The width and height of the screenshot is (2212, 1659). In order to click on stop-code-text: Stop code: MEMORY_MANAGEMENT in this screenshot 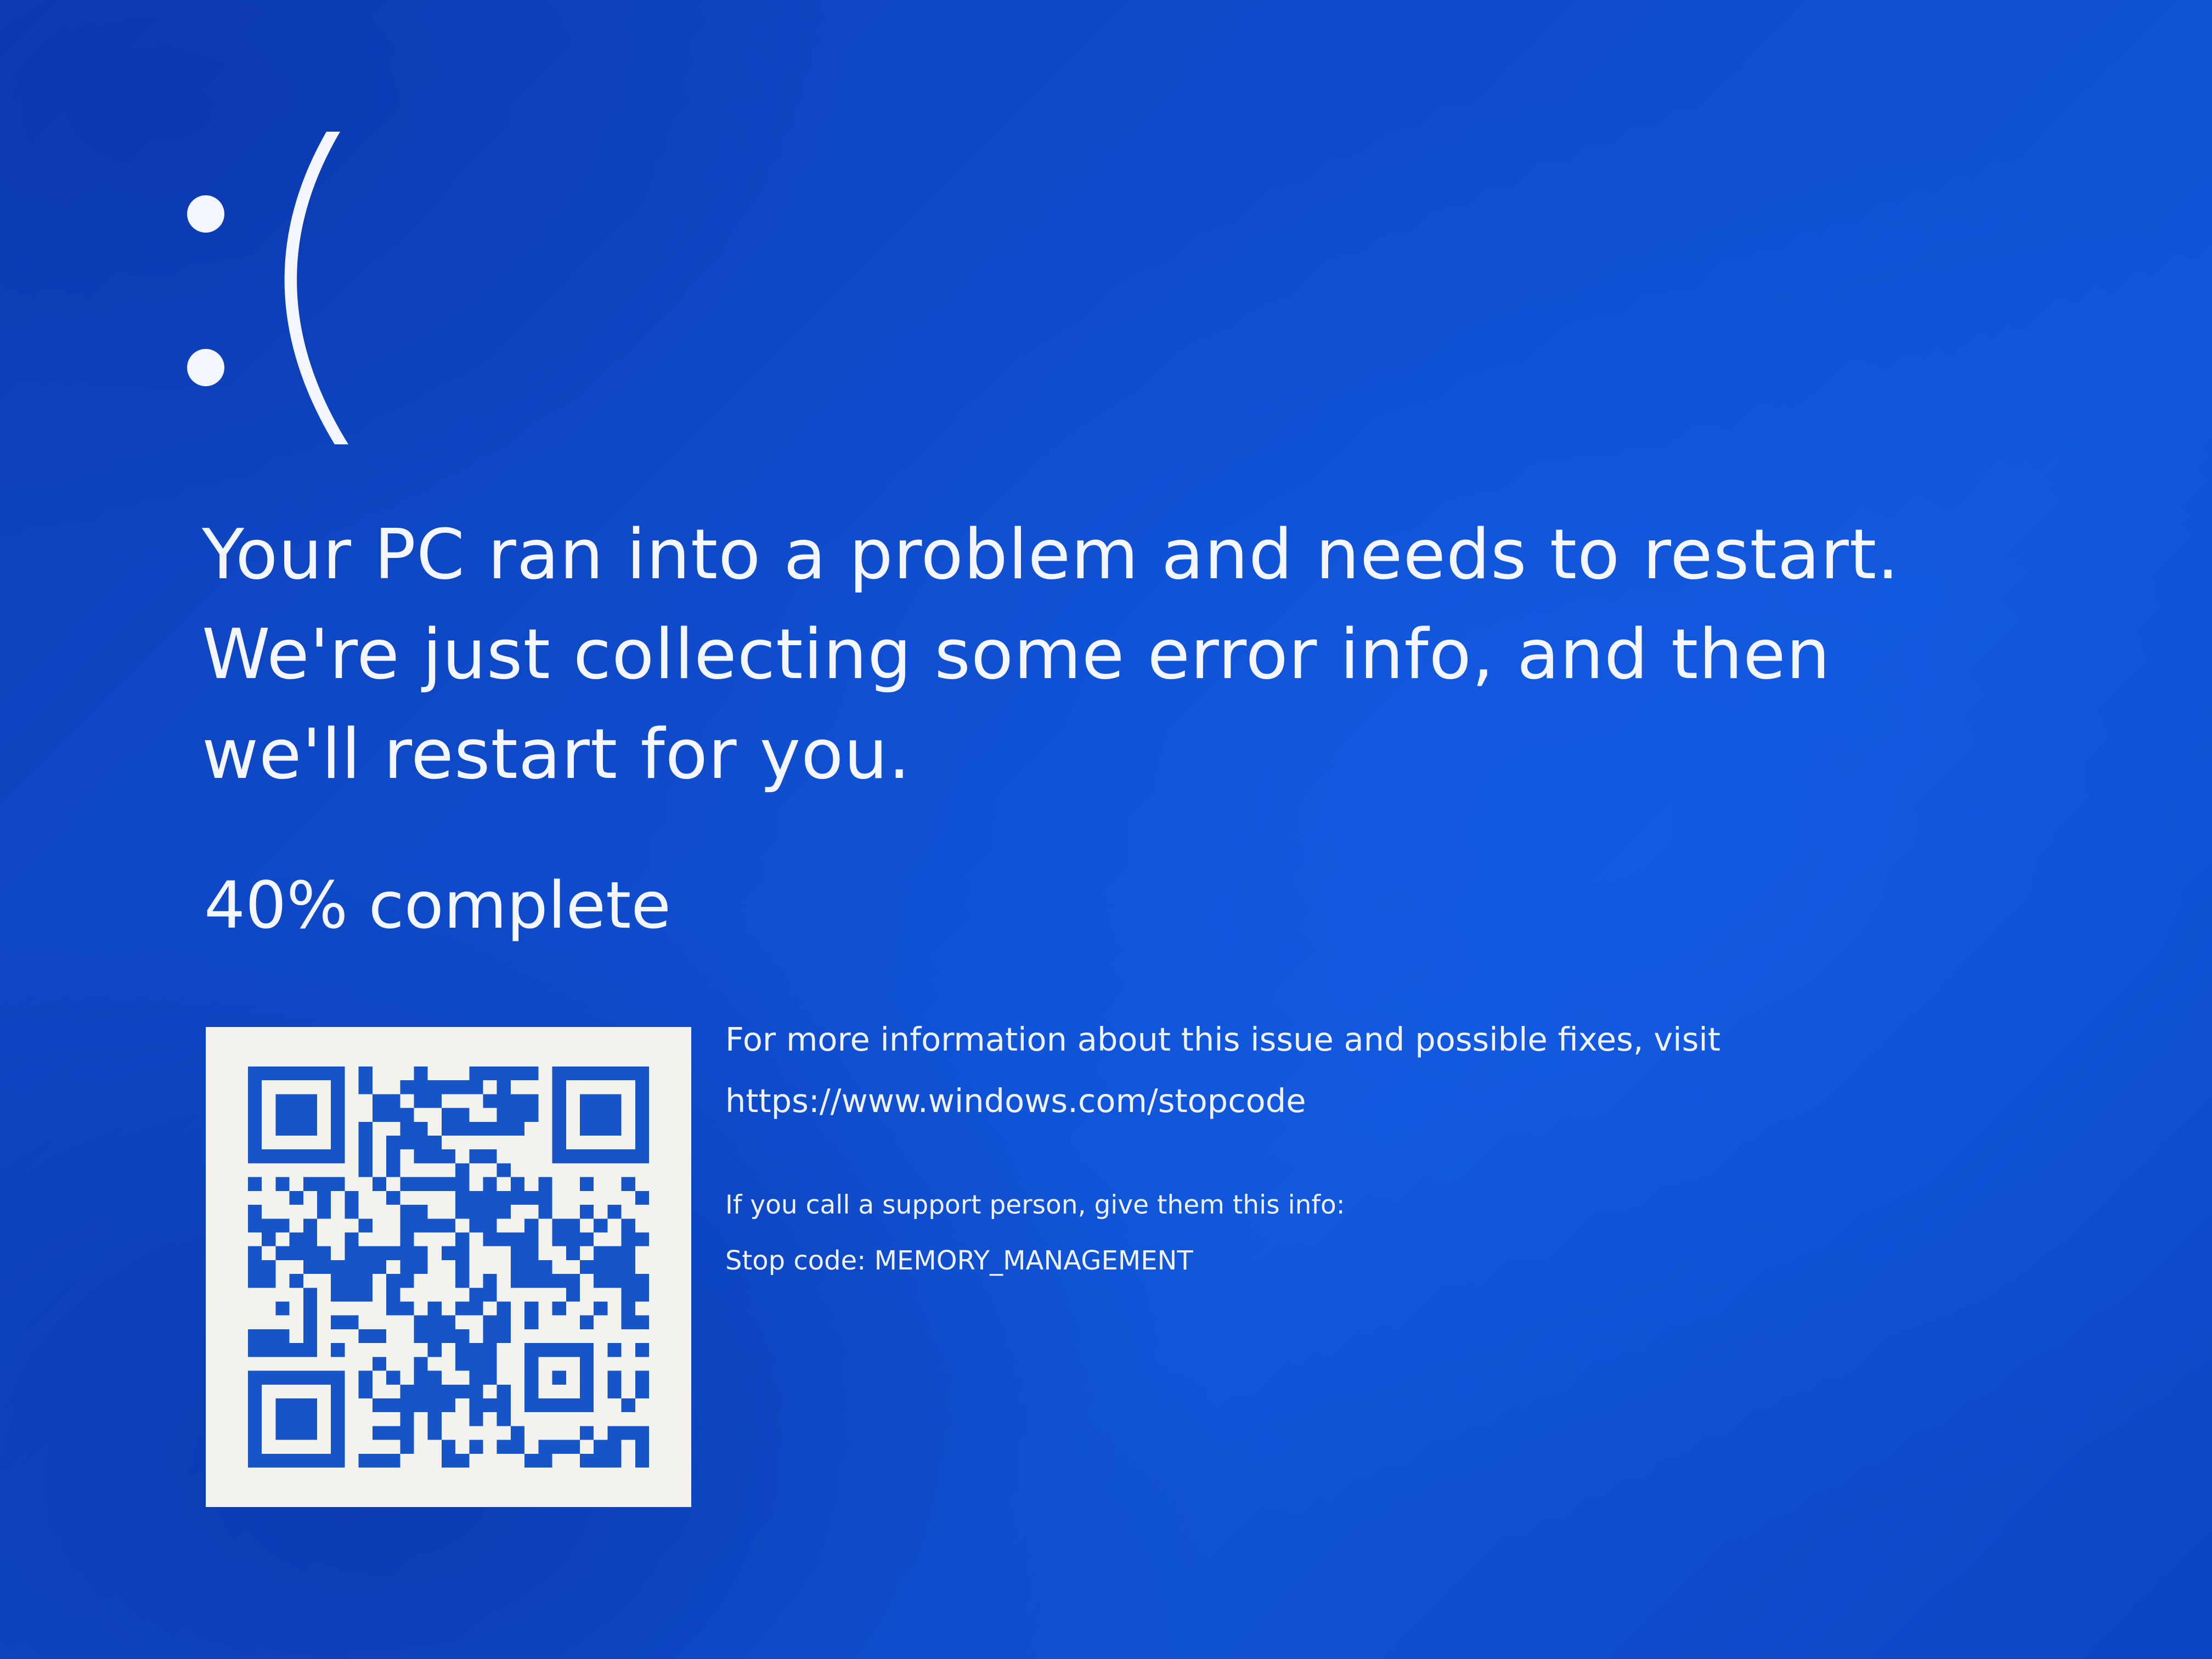, I will do `click(959, 1260)`.